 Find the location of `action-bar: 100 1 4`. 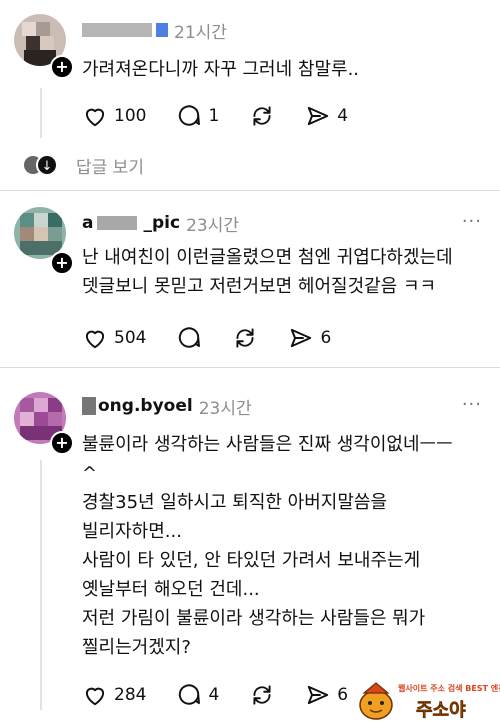

action-bar: 100 1 4 is located at coordinates (230, 116).